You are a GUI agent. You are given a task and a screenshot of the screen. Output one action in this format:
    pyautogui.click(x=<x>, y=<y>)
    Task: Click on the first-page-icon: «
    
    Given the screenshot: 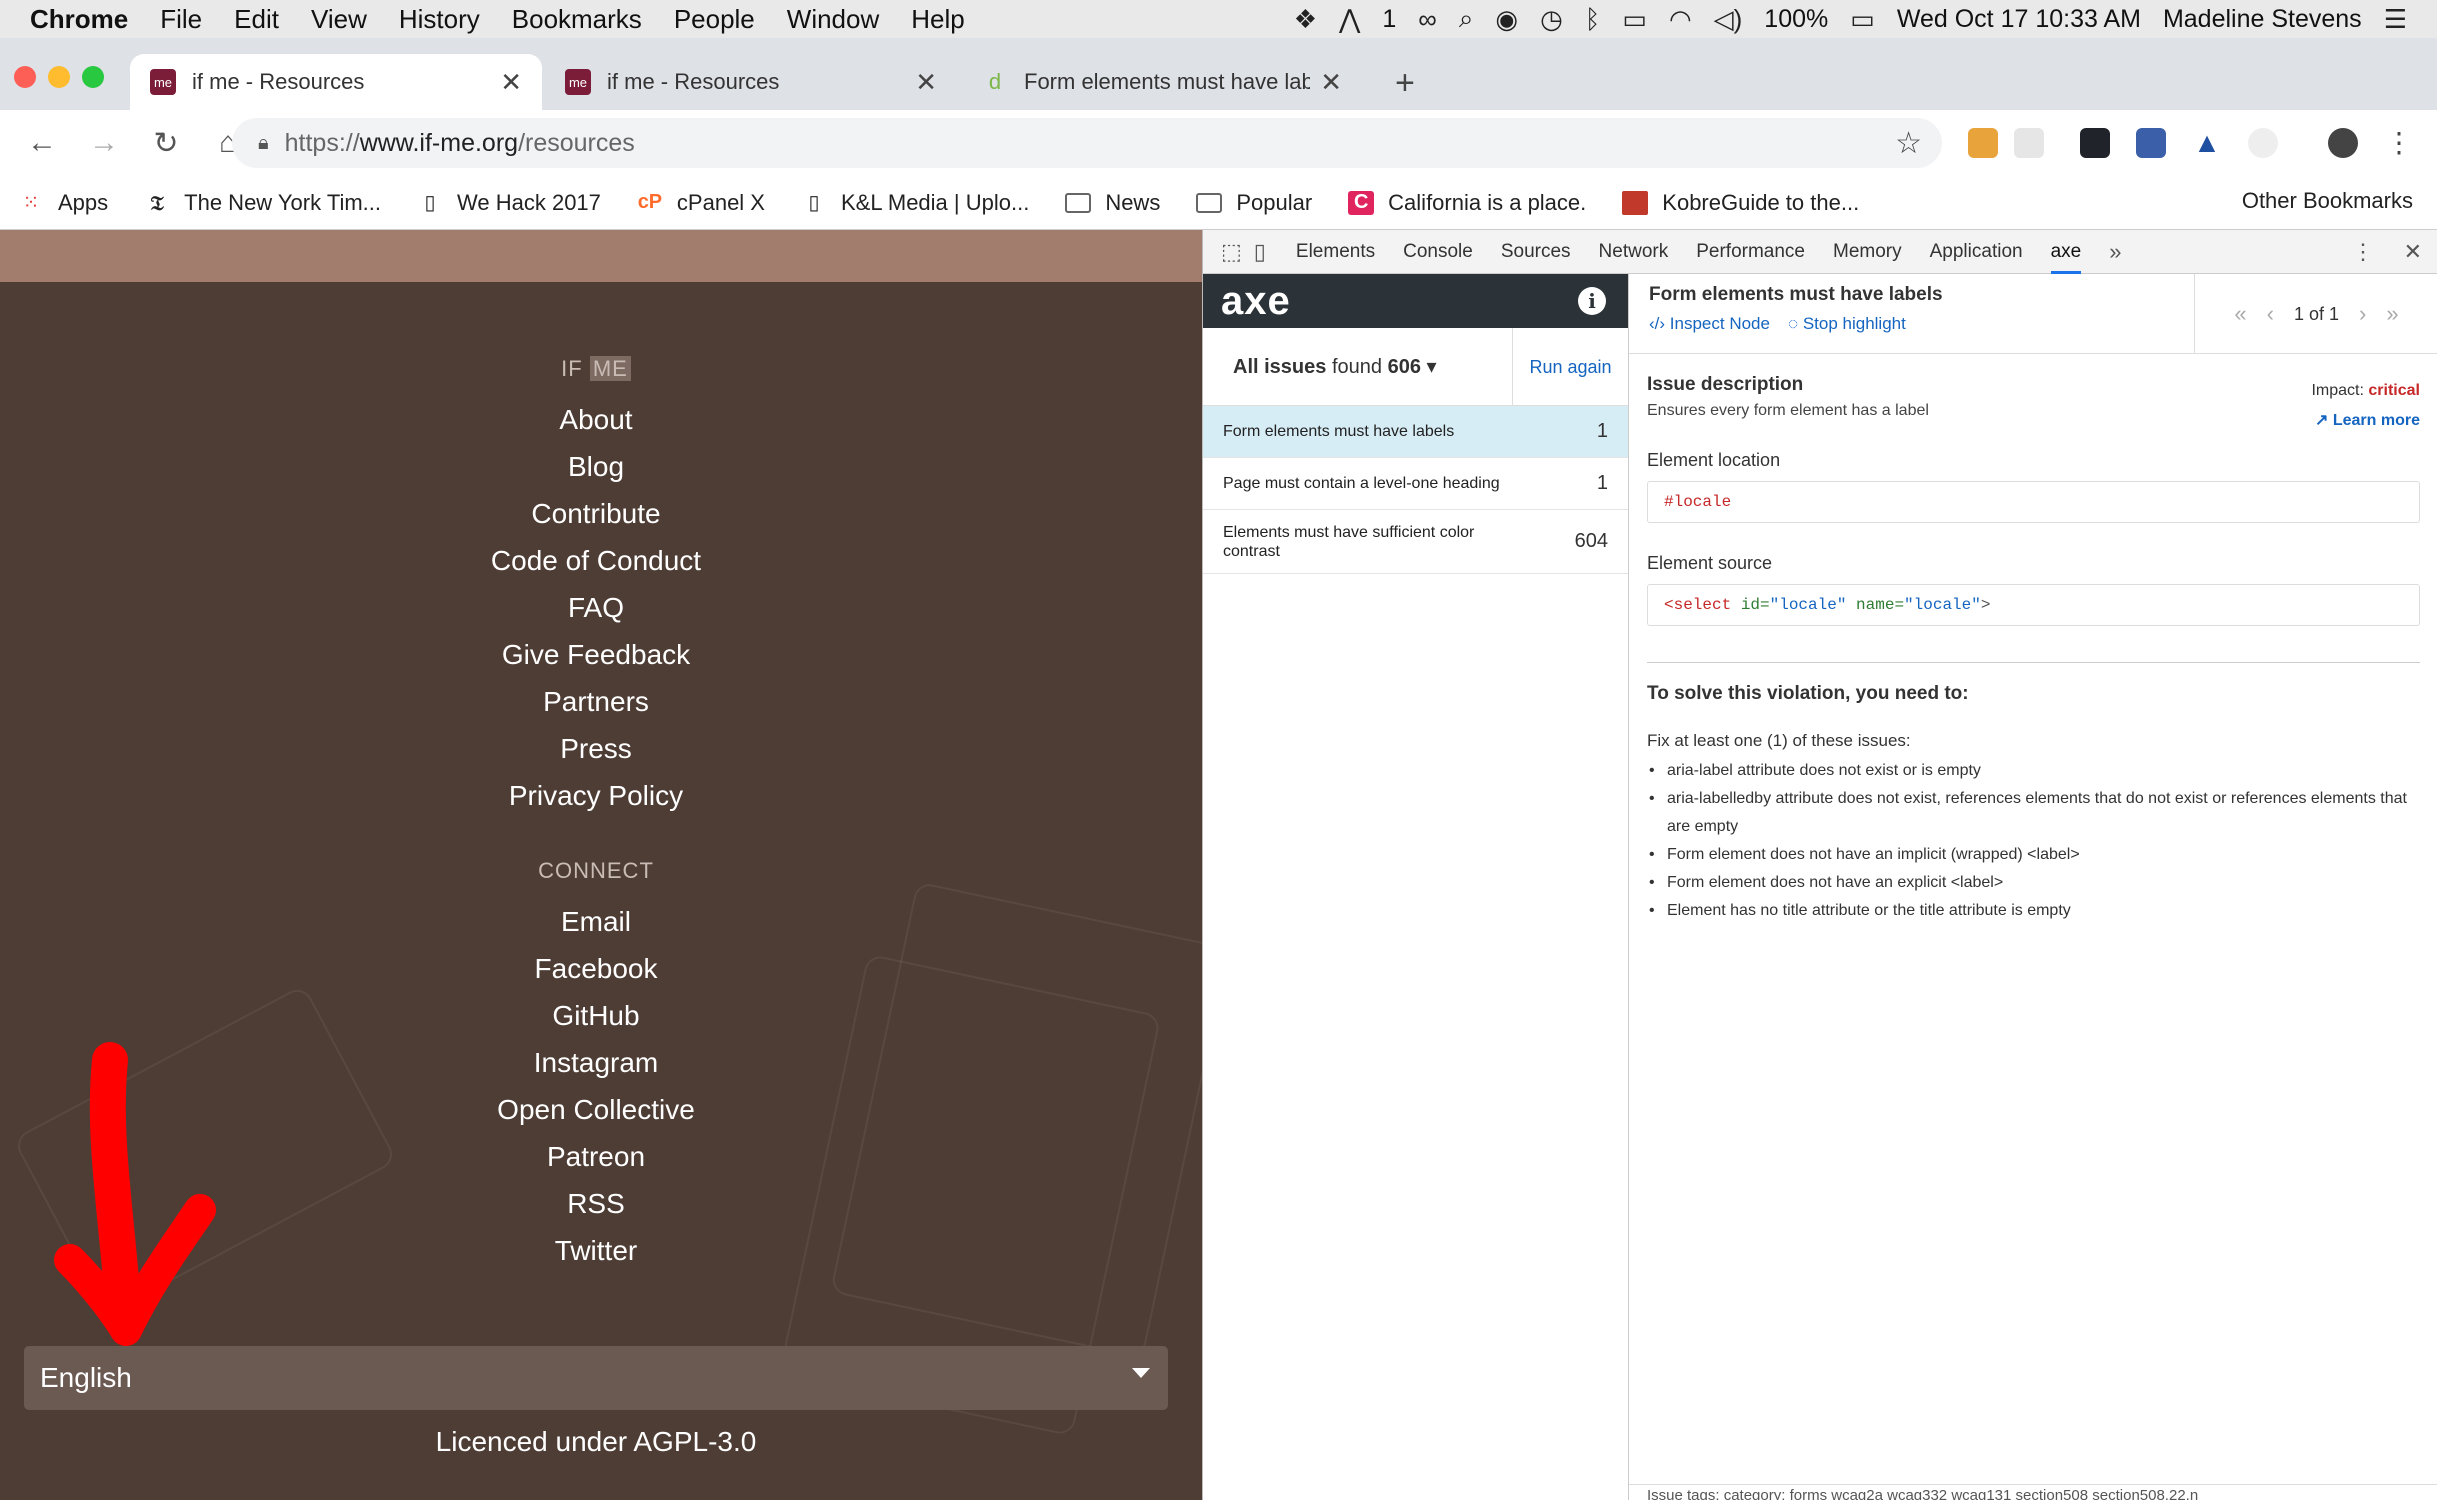 What is the action you would take?
    pyautogui.click(x=2240, y=314)
    